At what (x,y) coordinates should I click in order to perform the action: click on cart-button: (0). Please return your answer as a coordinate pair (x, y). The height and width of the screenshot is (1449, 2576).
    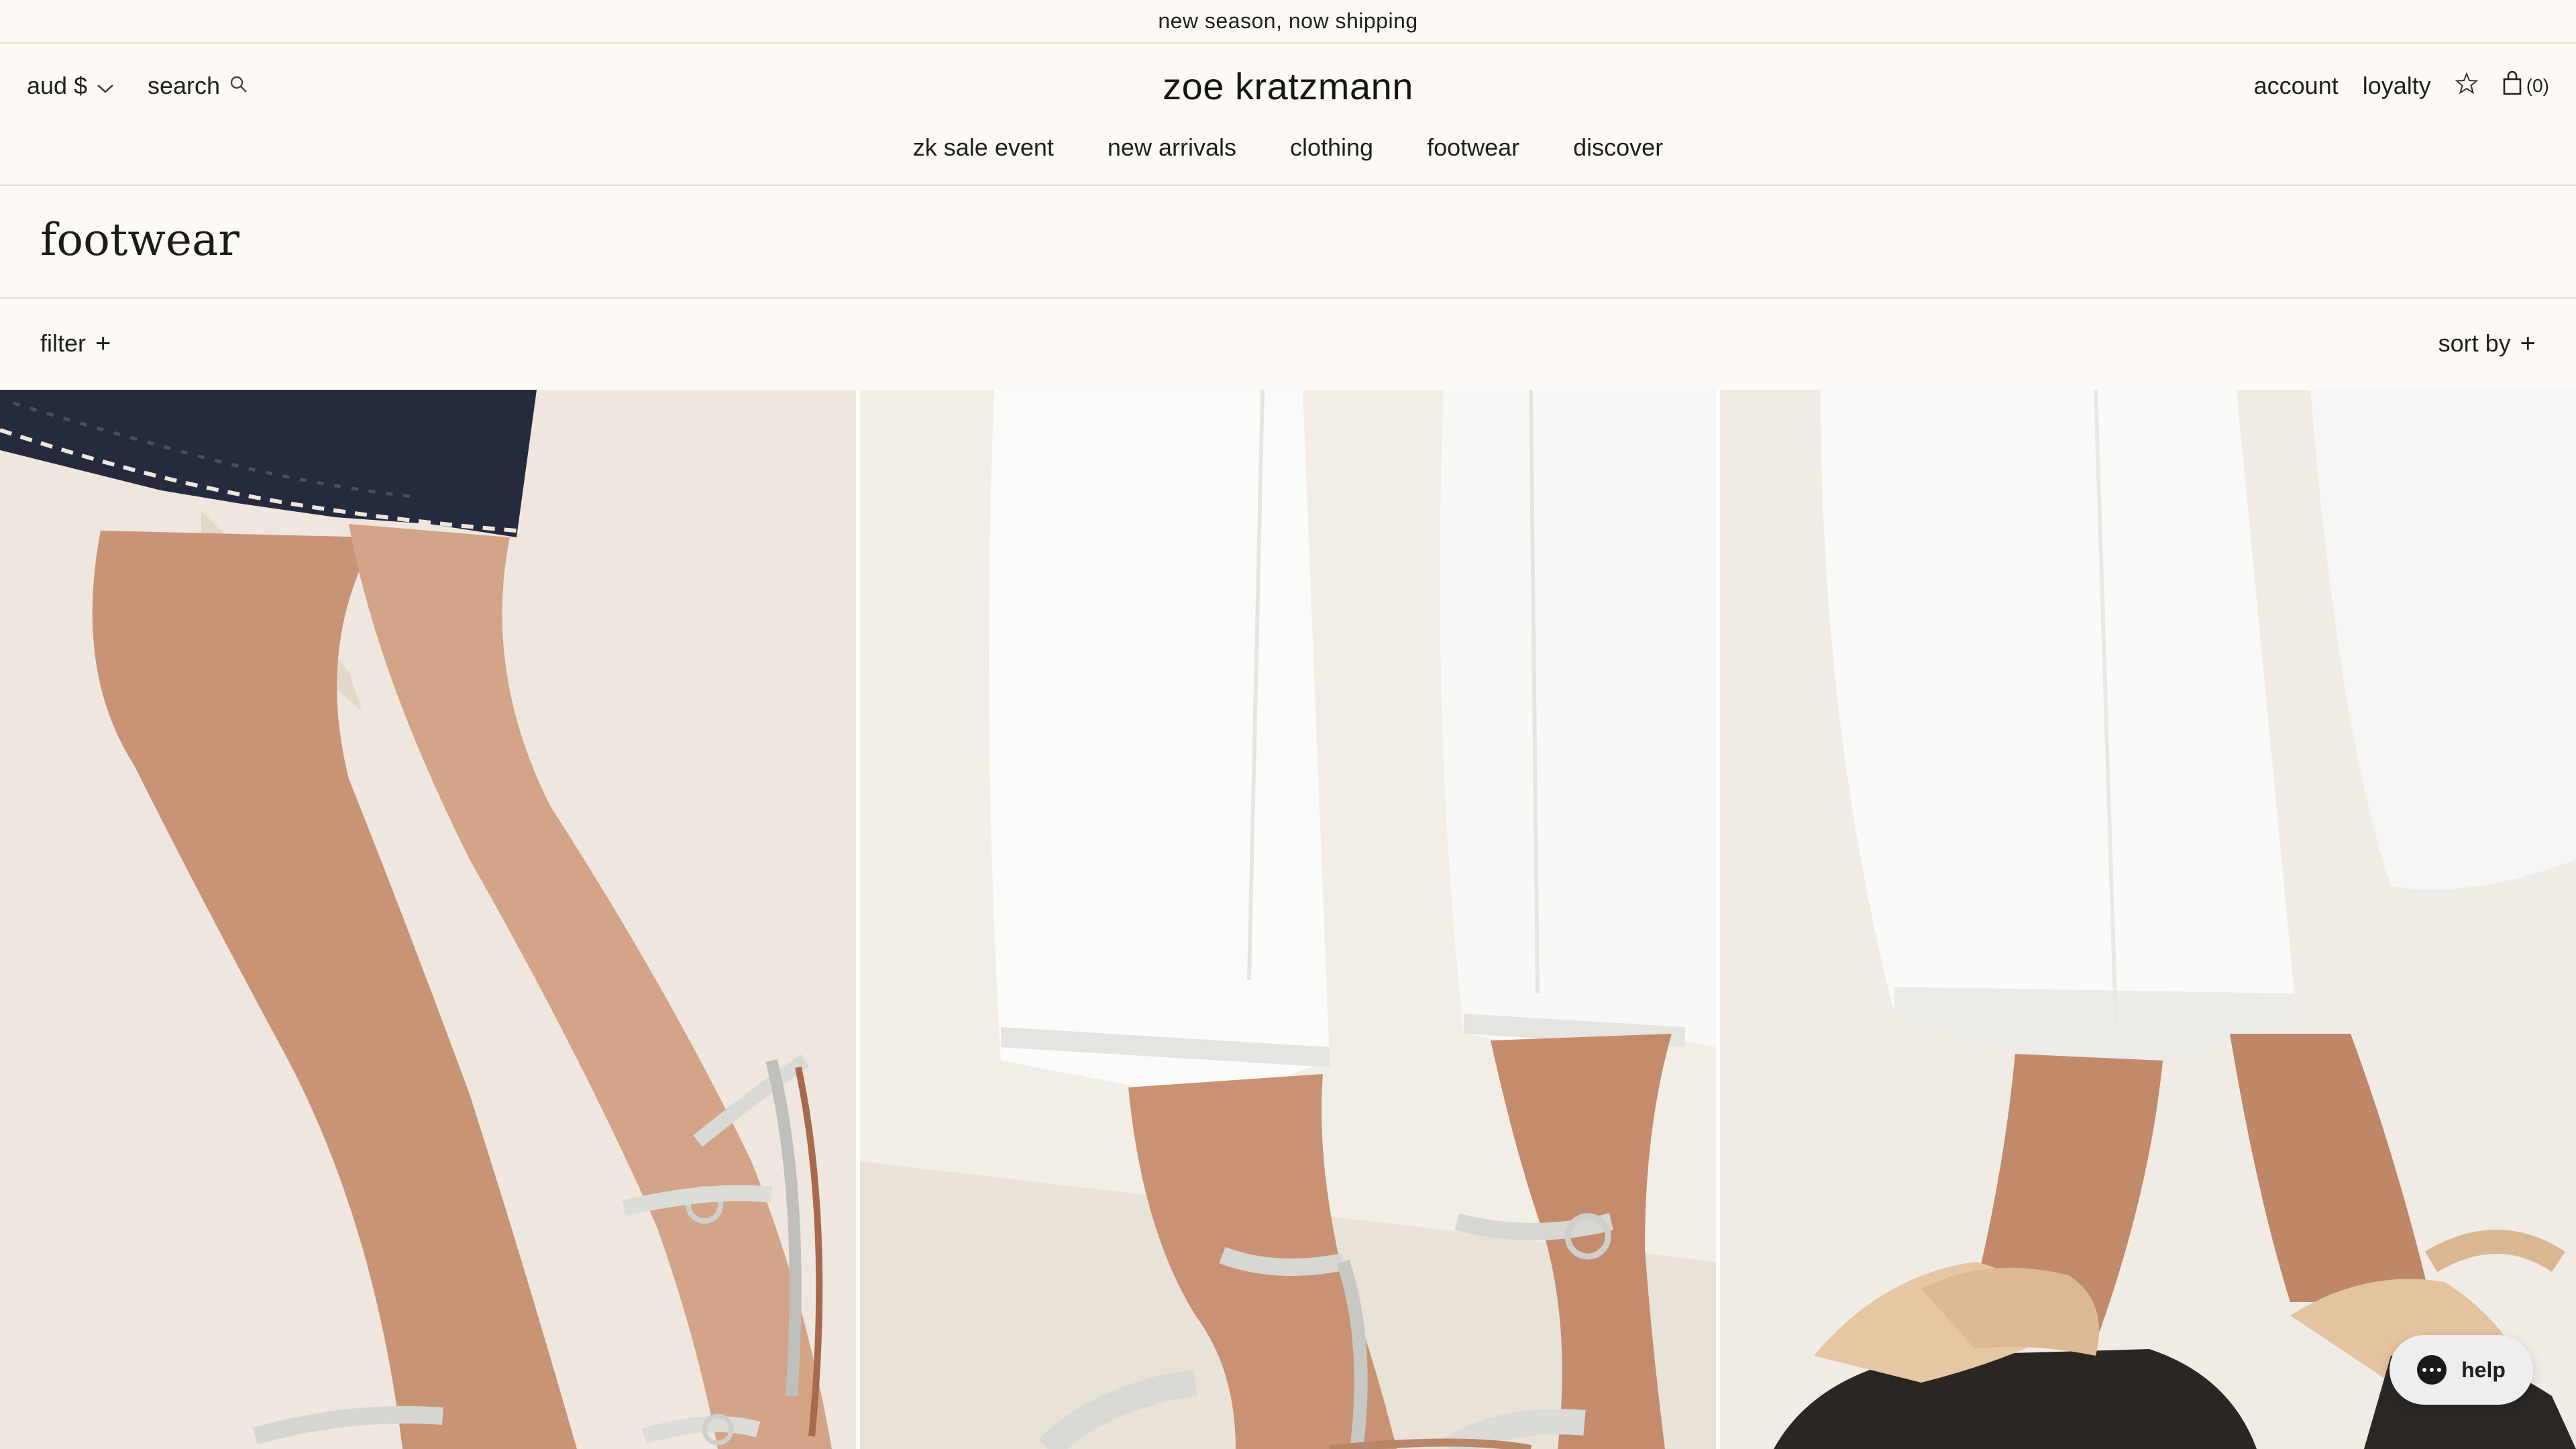
    Looking at the image, I should click on (2525, 86).